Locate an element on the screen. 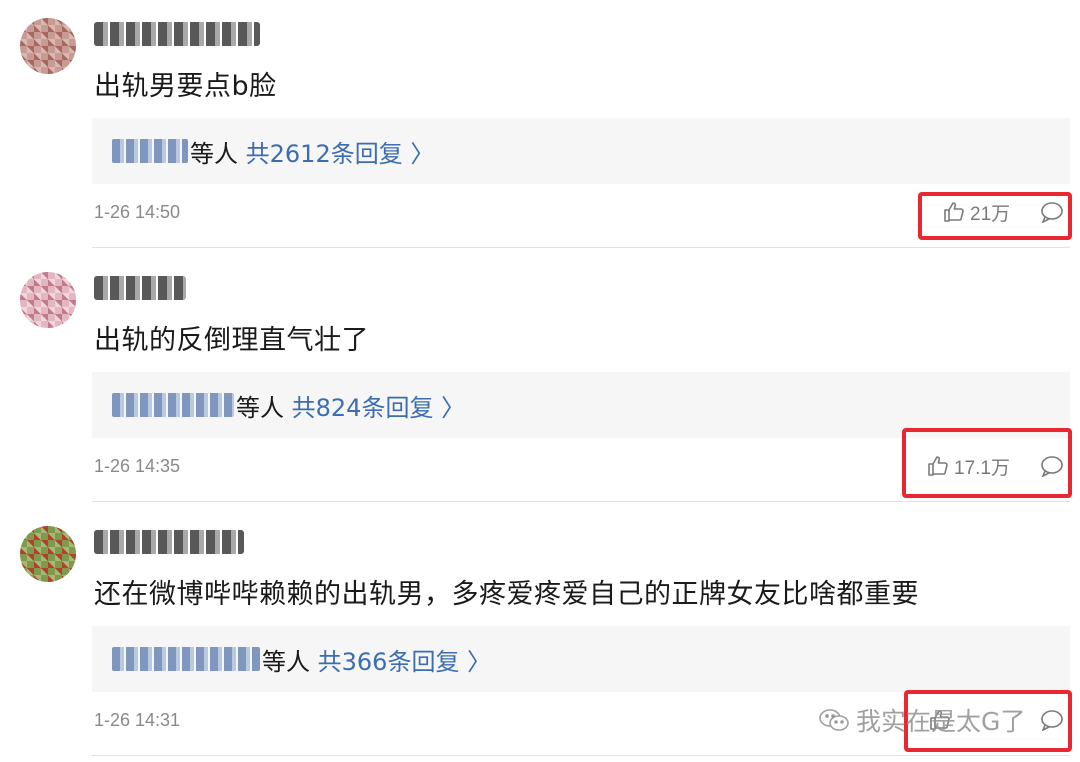 This screenshot has height=762, width=1080. watermark: 我实在是太G了 is located at coordinates (921, 720).